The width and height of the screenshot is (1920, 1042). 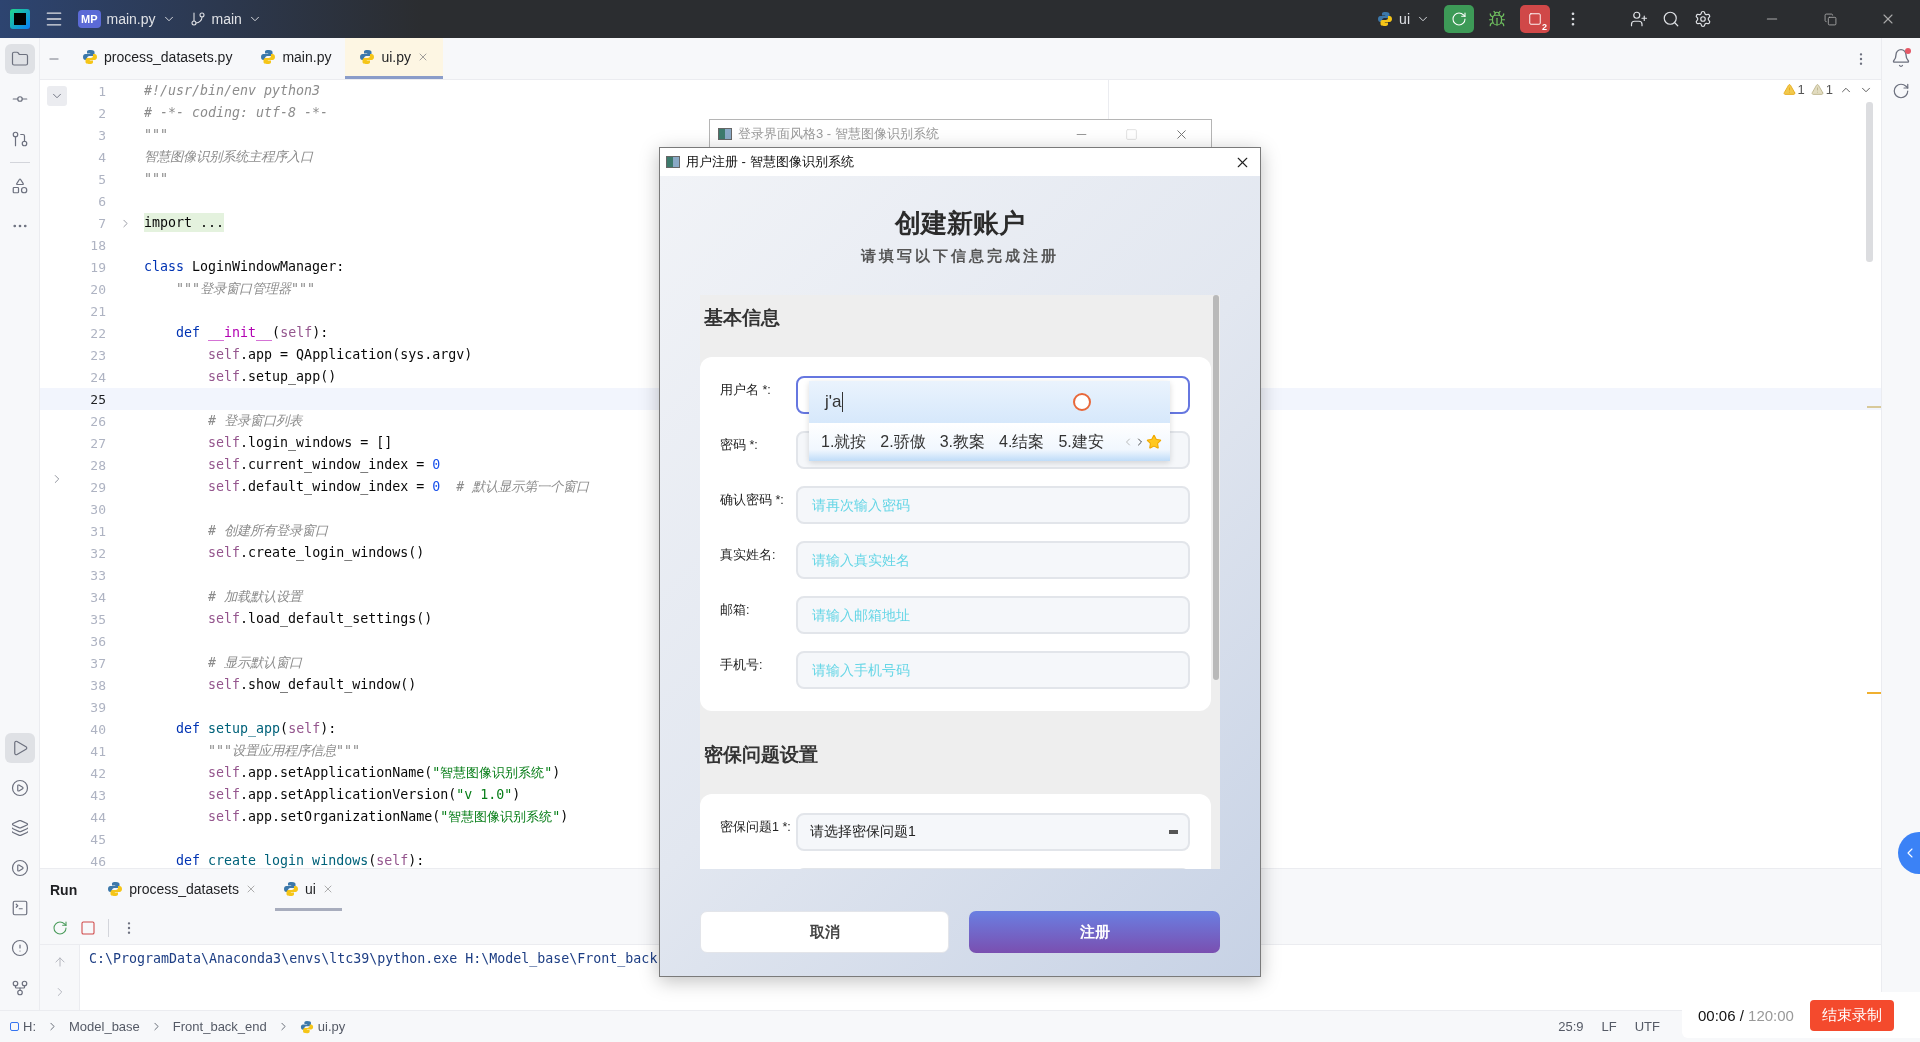 I want to click on run-tab: process_datasets, so click(x=182, y=890).